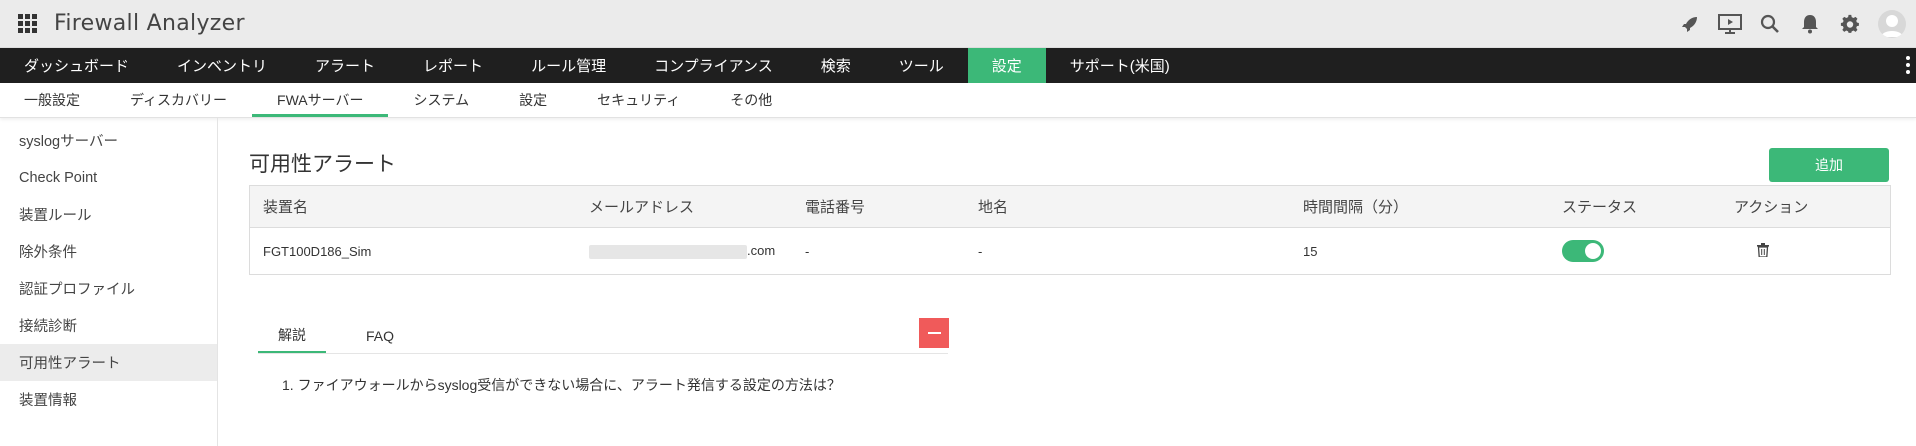 The height and width of the screenshot is (446, 1916). I want to click on presentation-icon, so click(1730, 24).